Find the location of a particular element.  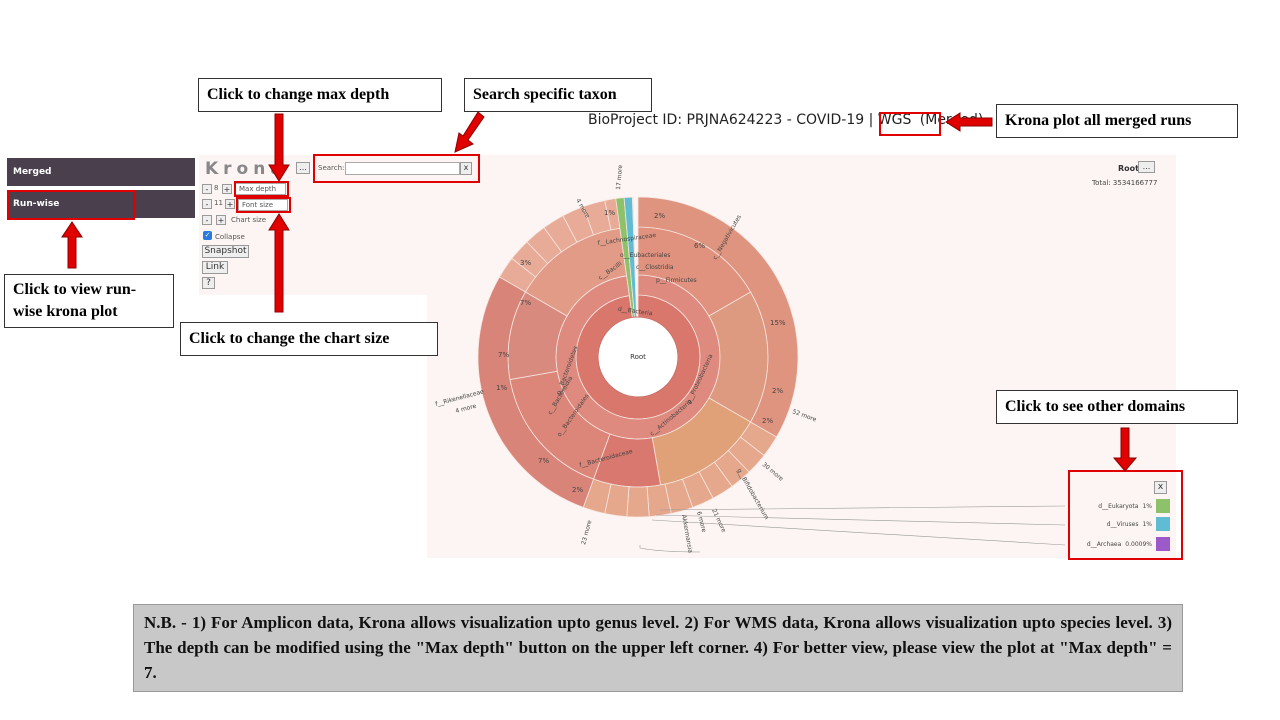

collapse-checkbox: ✓ is located at coordinates (207, 235).